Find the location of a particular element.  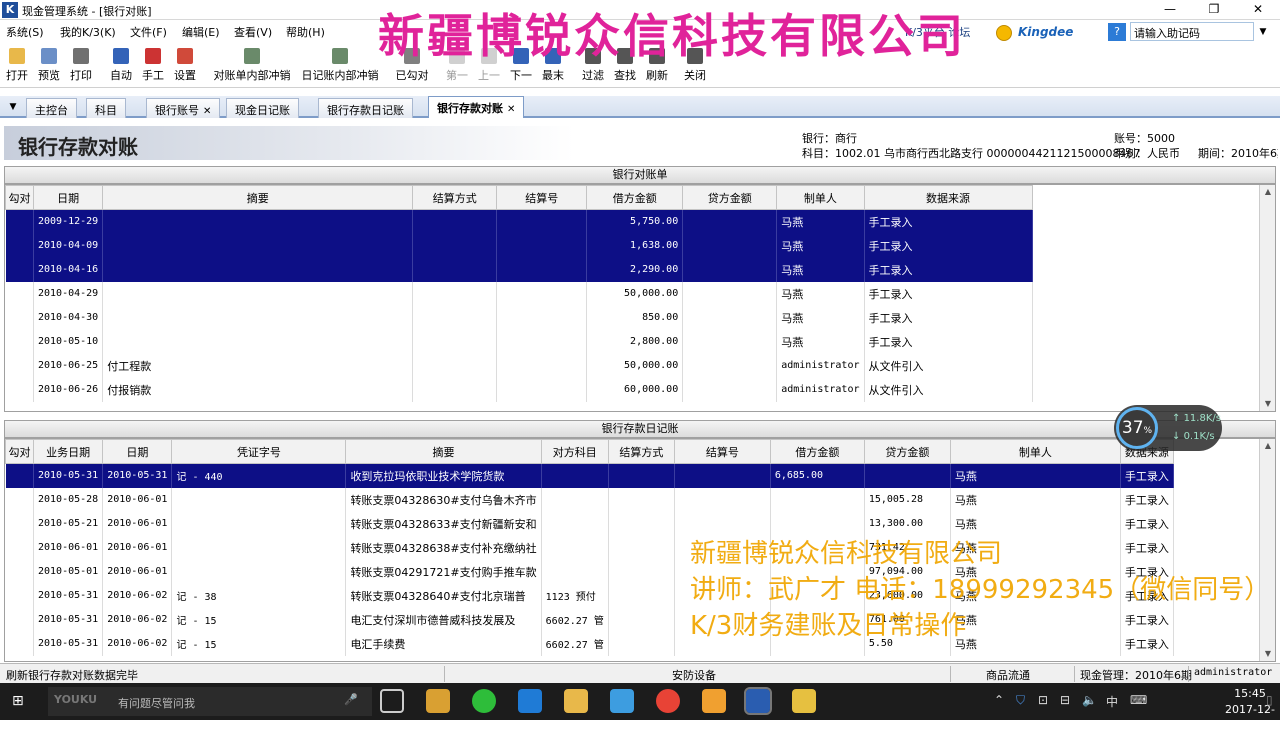

overlay-teacher: 讲师：武广才 电话：18999292345（微信同号） is located at coordinates (980, 590).